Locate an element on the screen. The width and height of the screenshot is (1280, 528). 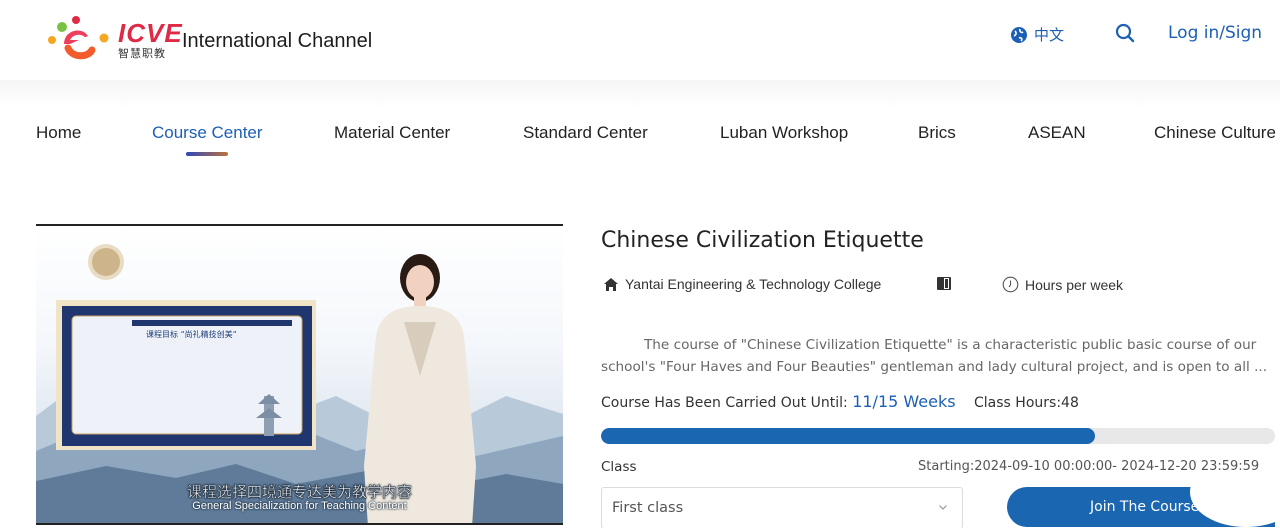
language-switch: 中文 is located at coordinates (1037, 34).